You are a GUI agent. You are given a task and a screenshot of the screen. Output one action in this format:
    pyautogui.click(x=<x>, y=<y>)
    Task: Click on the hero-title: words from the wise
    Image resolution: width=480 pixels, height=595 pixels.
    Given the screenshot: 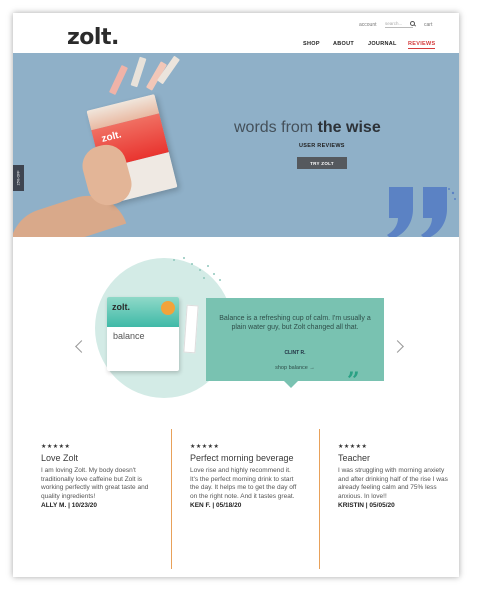 What is the action you would take?
    pyautogui.click(x=307, y=128)
    